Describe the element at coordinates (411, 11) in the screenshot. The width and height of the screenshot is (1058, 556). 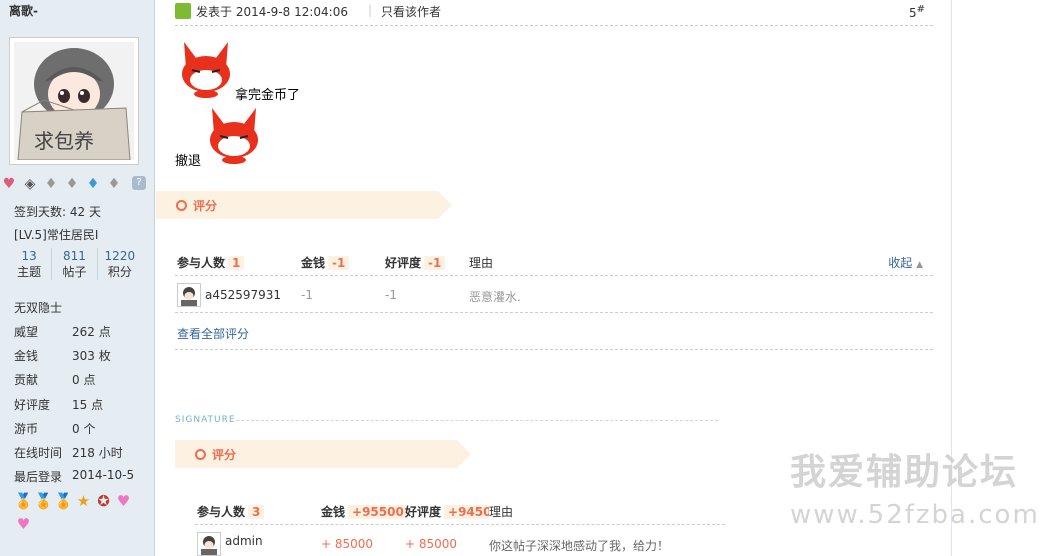
I see `author-only-link: 只看该作者` at that location.